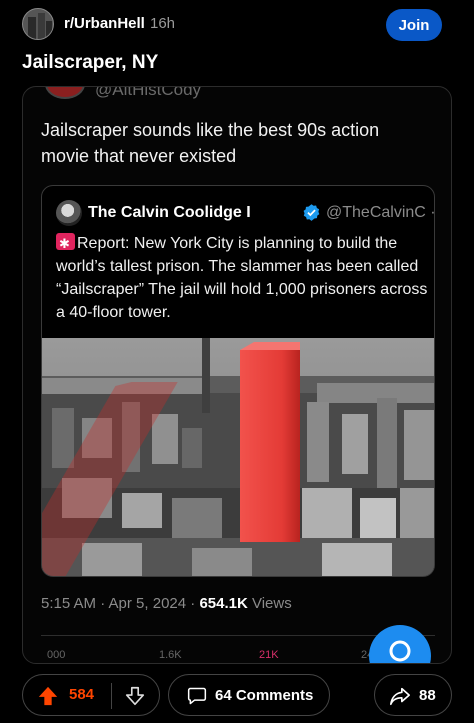  I want to click on fab-icon, so click(400, 651).